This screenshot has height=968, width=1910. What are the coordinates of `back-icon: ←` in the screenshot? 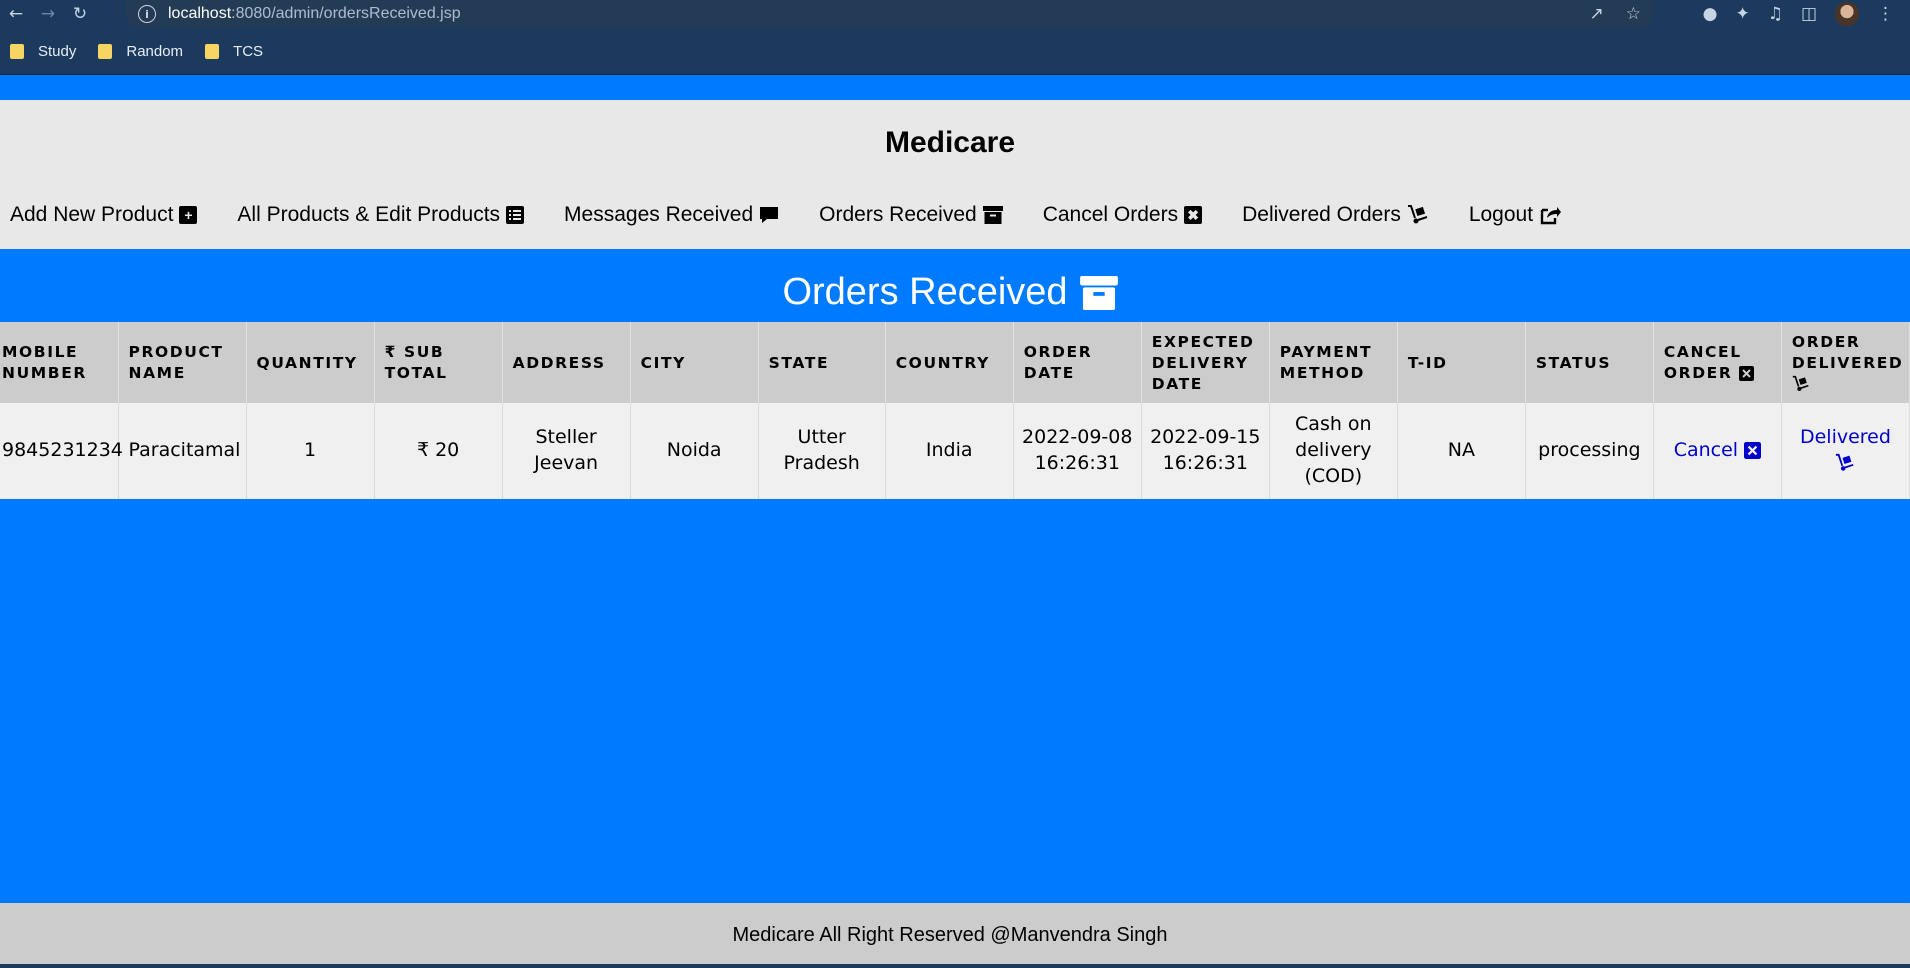 It's located at (16, 14).